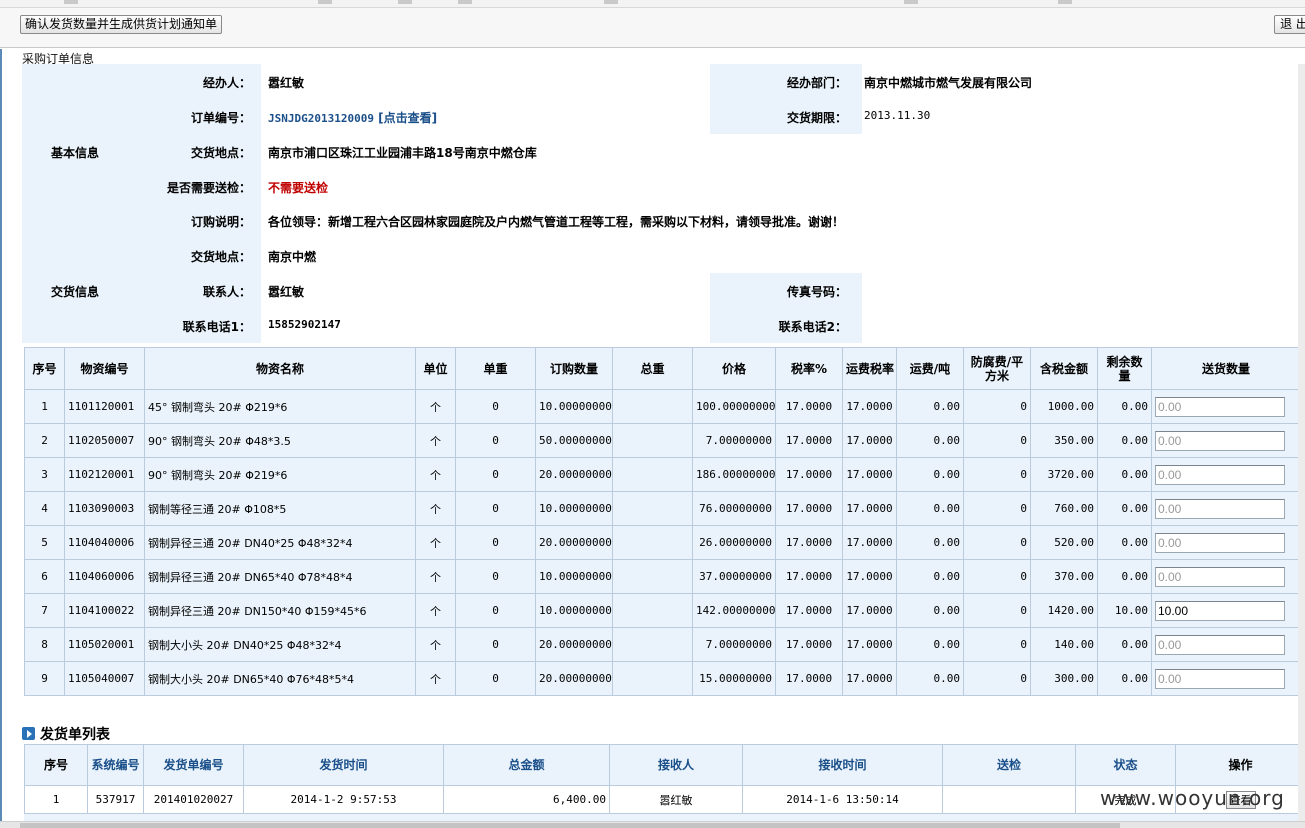 The image size is (1305, 828). What do you see at coordinates (75, 292) in the screenshot?
I see `delivery-info-section-label: 交货信息` at bounding box center [75, 292].